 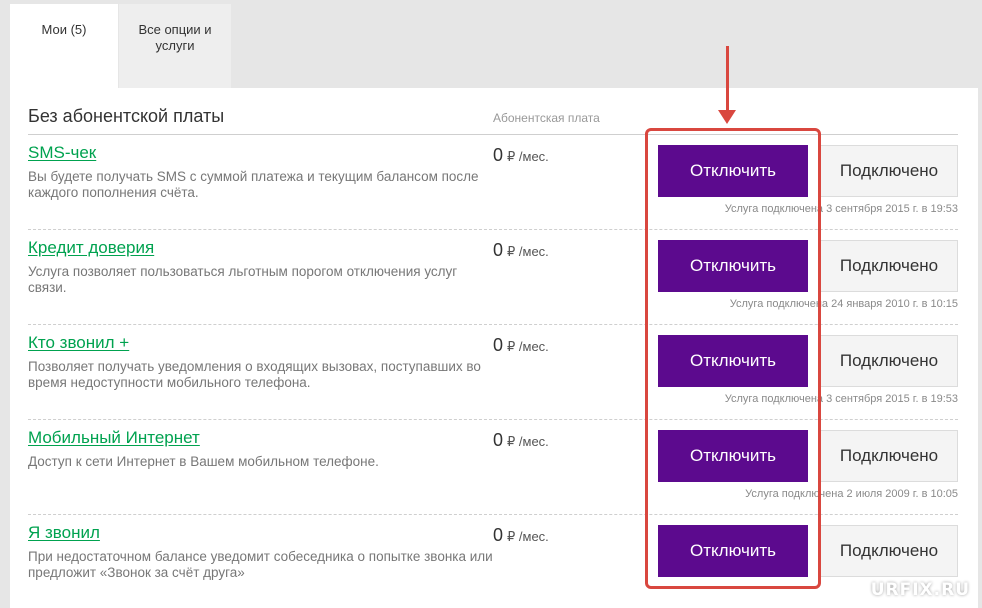 What do you see at coordinates (889, 551) in the screenshot?
I see `connected-status-button-i-called: Подключено` at bounding box center [889, 551].